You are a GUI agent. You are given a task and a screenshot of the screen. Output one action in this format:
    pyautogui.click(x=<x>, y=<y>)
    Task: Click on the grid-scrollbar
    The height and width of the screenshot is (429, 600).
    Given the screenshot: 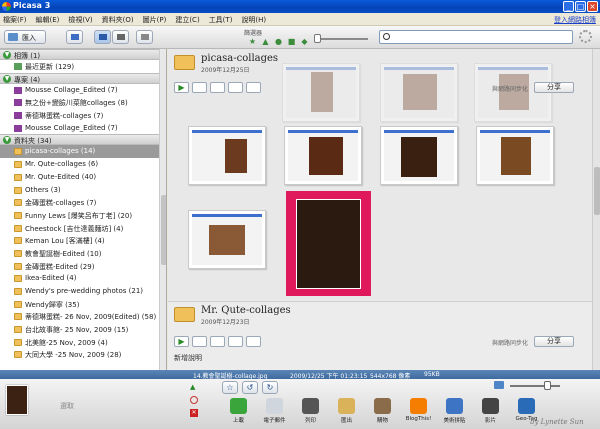 What is the action you would take?
    pyautogui.click(x=596, y=209)
    